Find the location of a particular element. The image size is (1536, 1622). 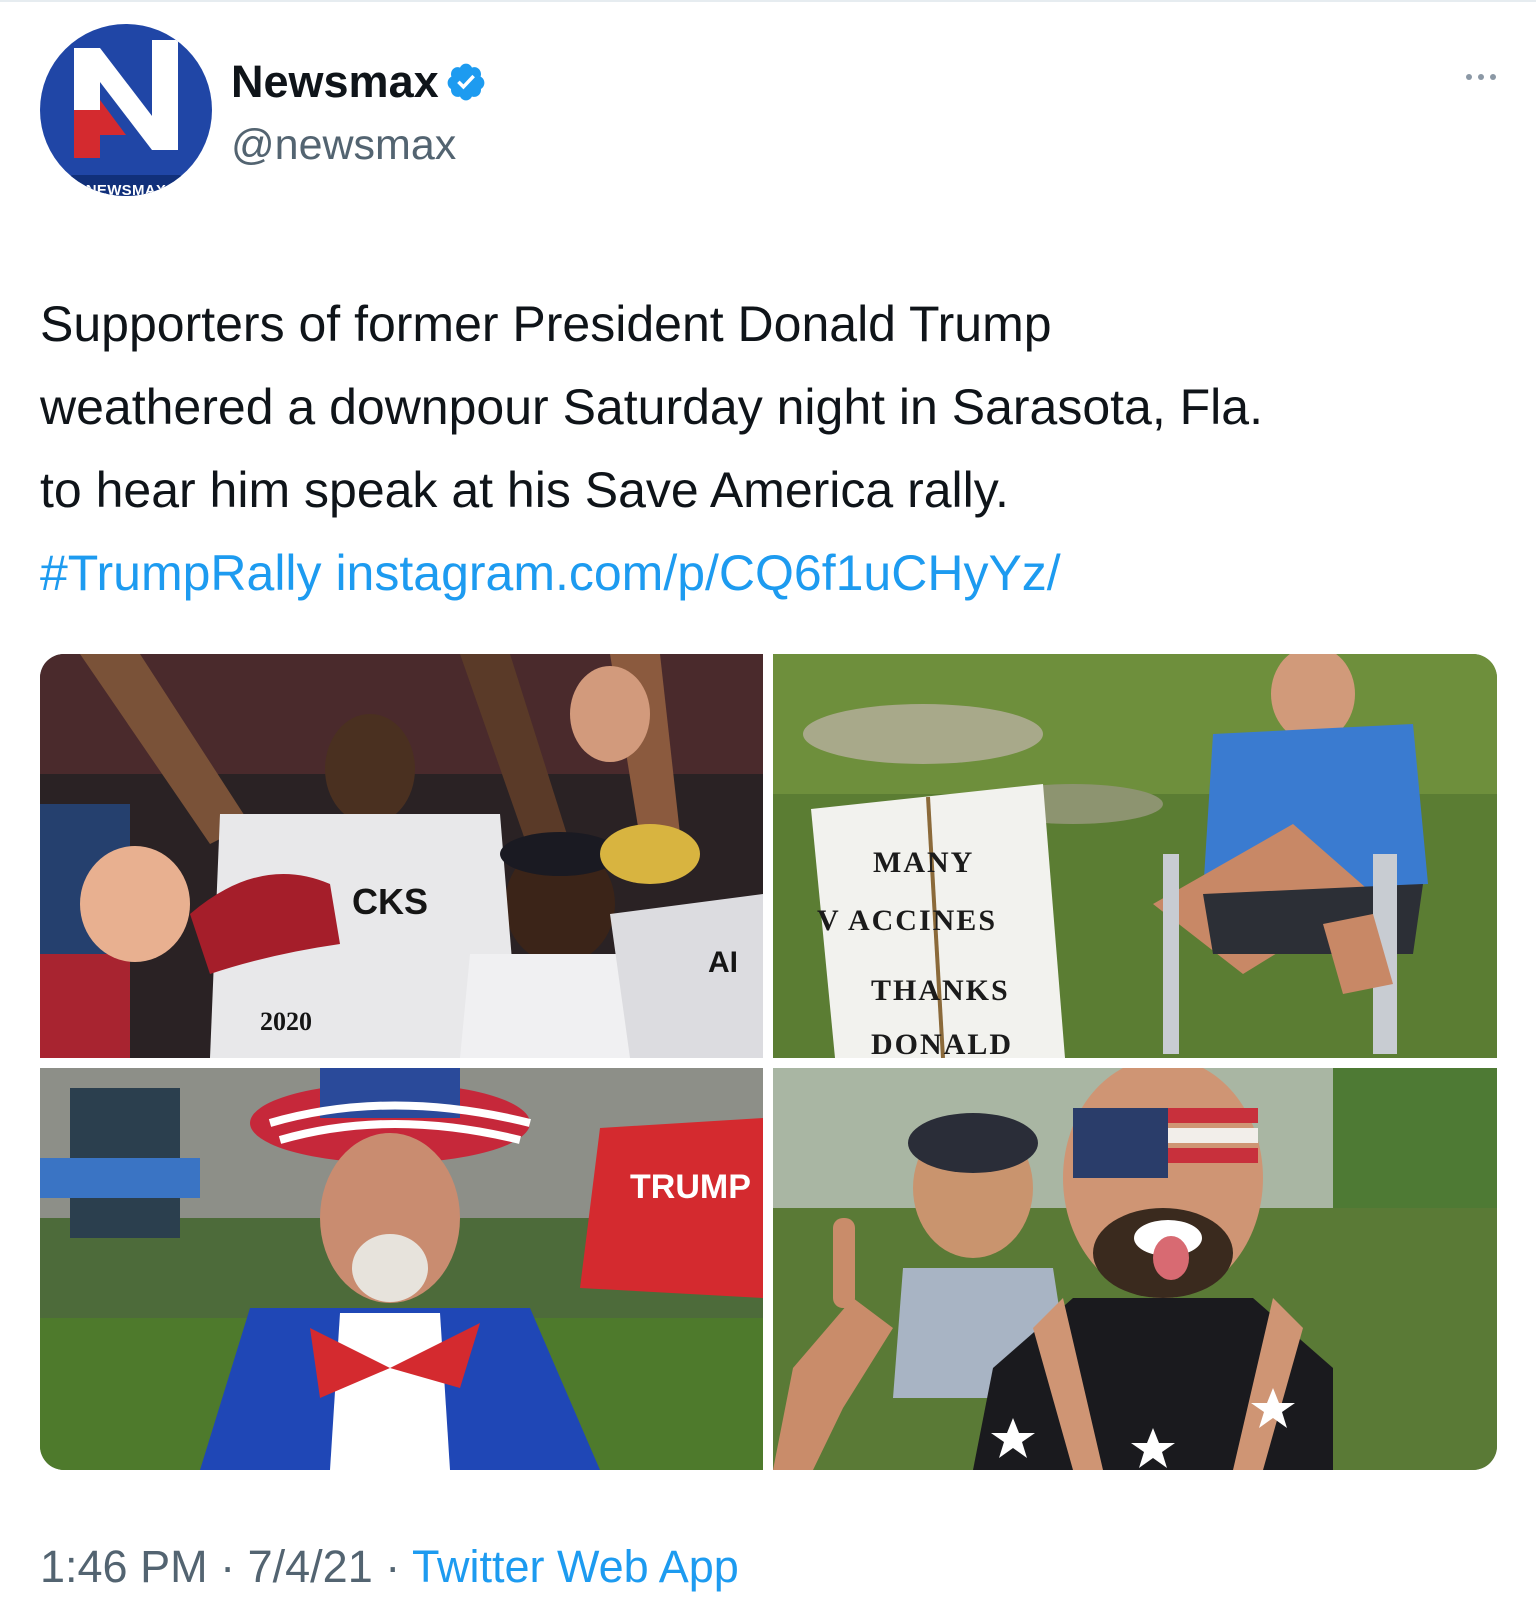

display-name: Newsmax is located at coordinates (335, 82).